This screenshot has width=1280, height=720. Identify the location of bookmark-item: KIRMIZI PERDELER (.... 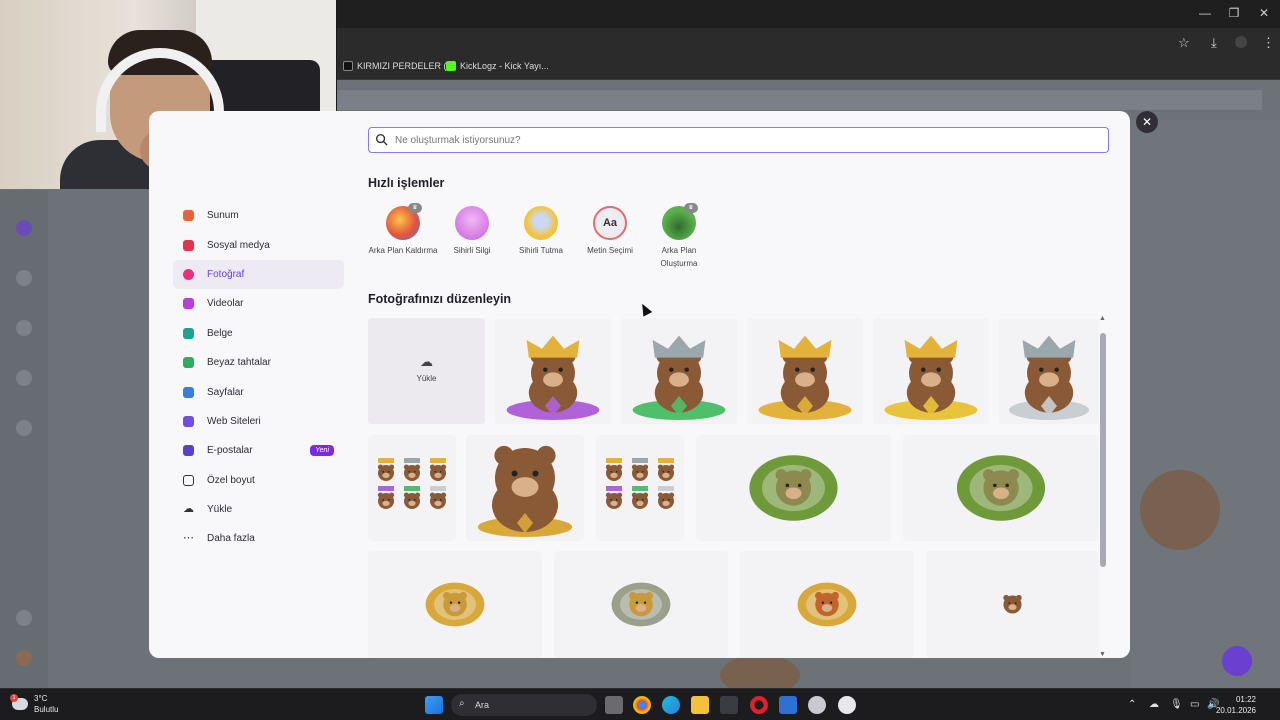
(398, 66).